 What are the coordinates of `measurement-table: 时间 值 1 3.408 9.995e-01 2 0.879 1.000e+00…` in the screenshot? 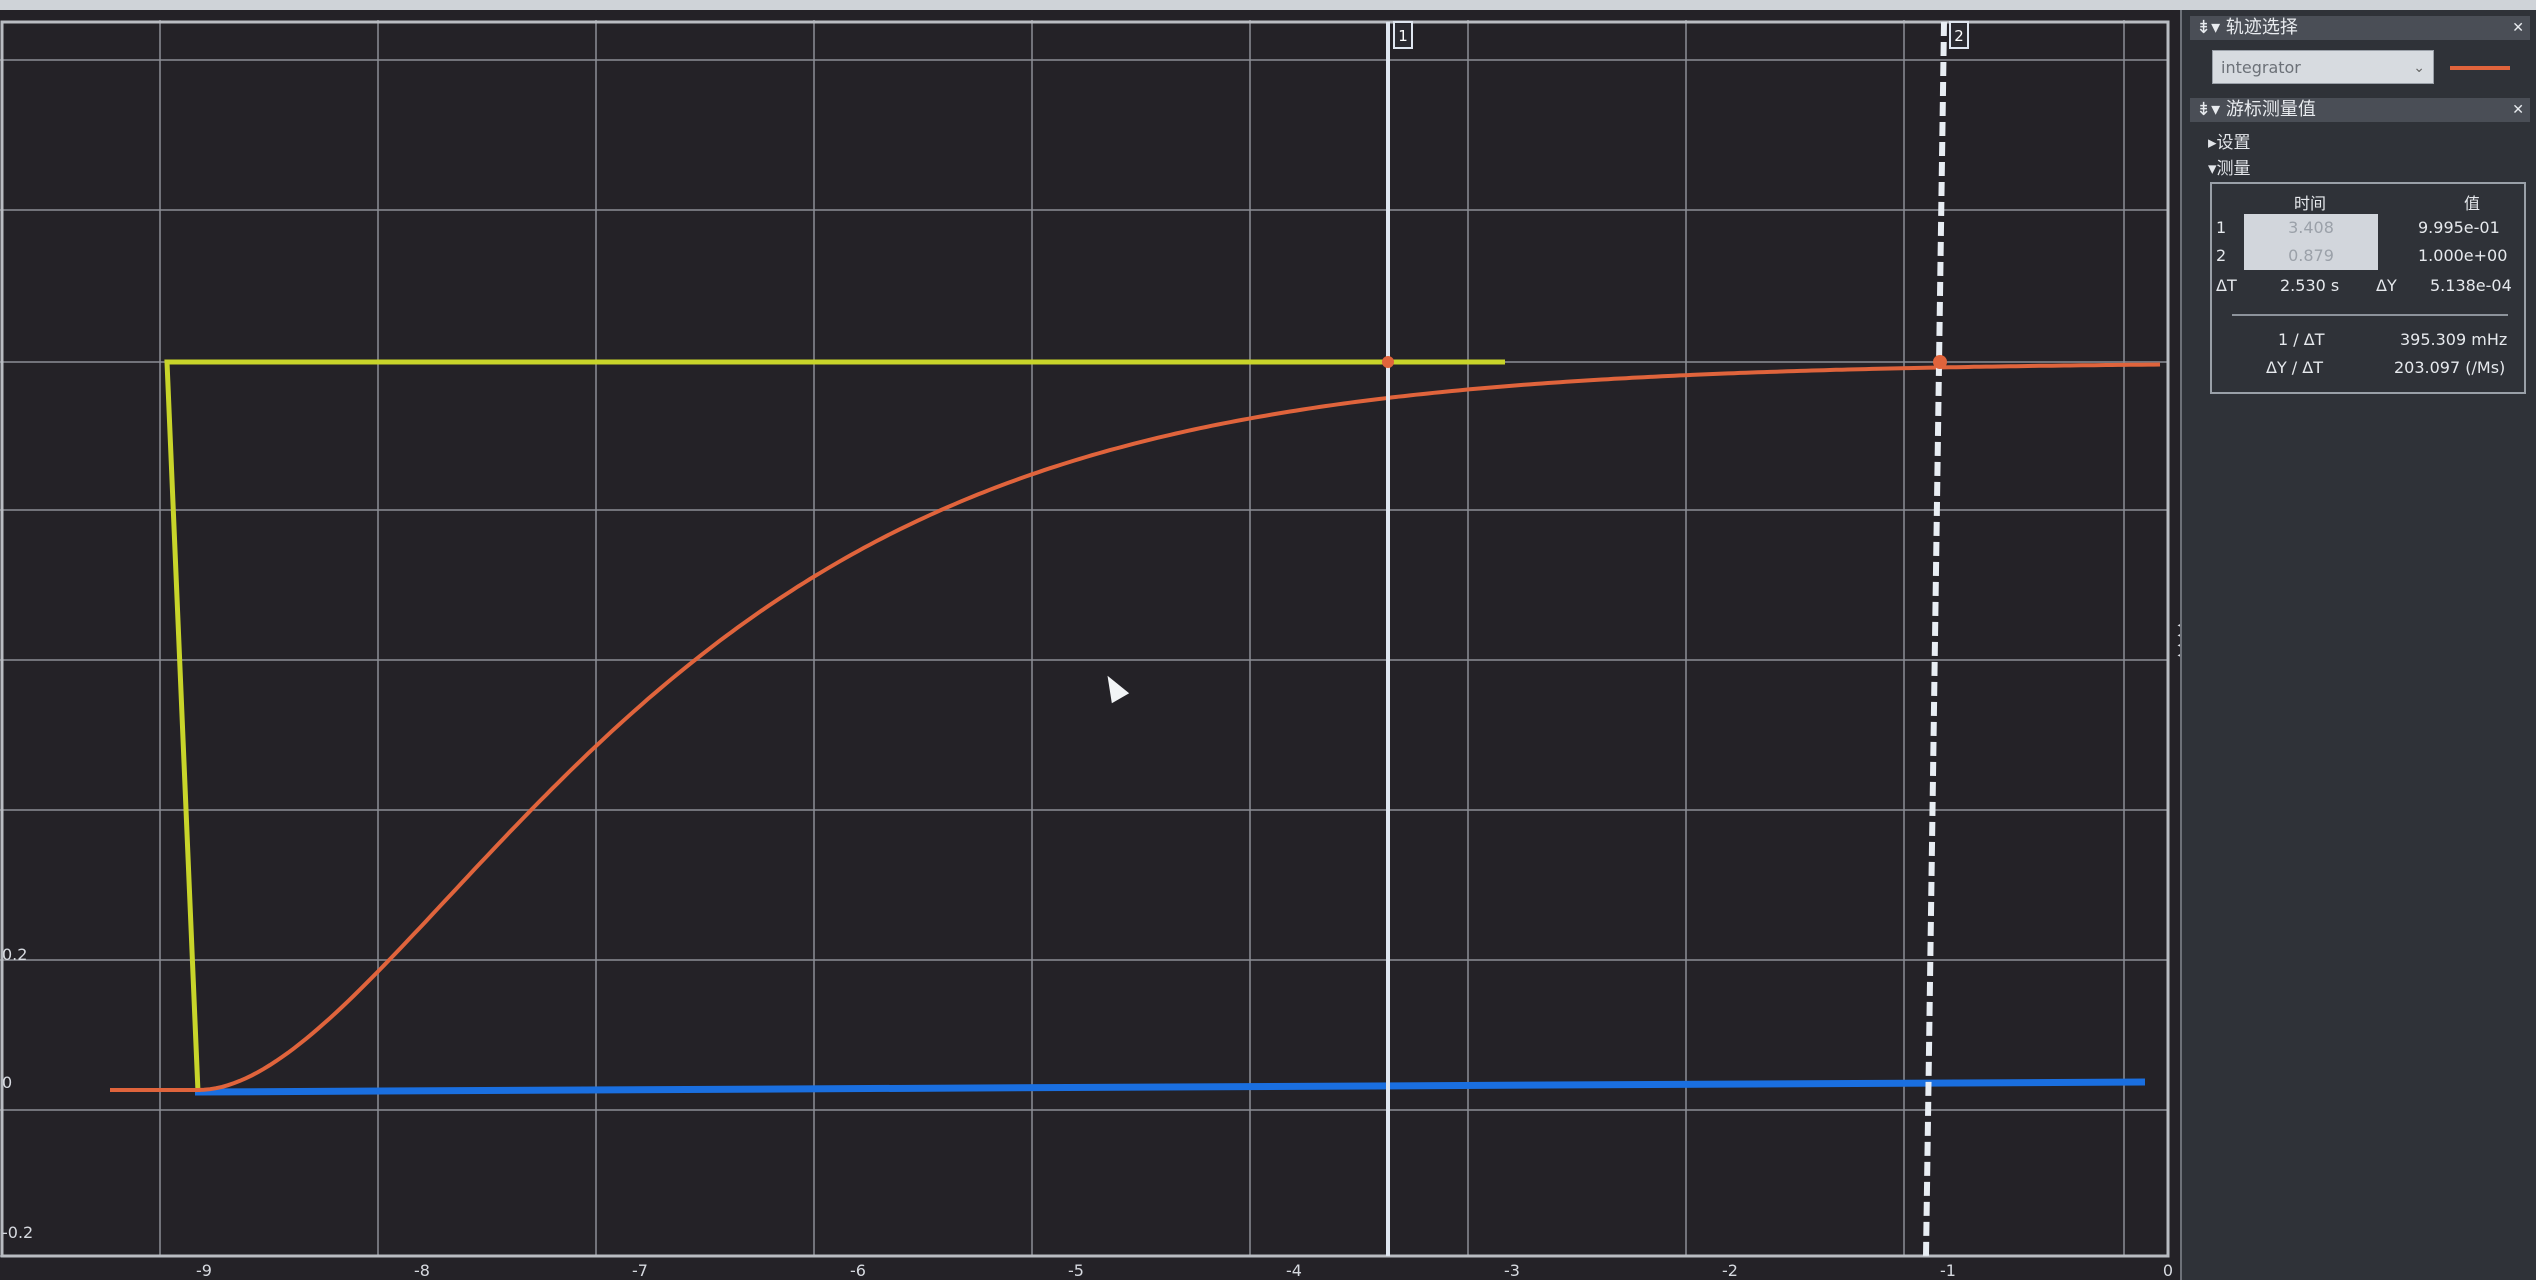 It's located at (2368, 288).